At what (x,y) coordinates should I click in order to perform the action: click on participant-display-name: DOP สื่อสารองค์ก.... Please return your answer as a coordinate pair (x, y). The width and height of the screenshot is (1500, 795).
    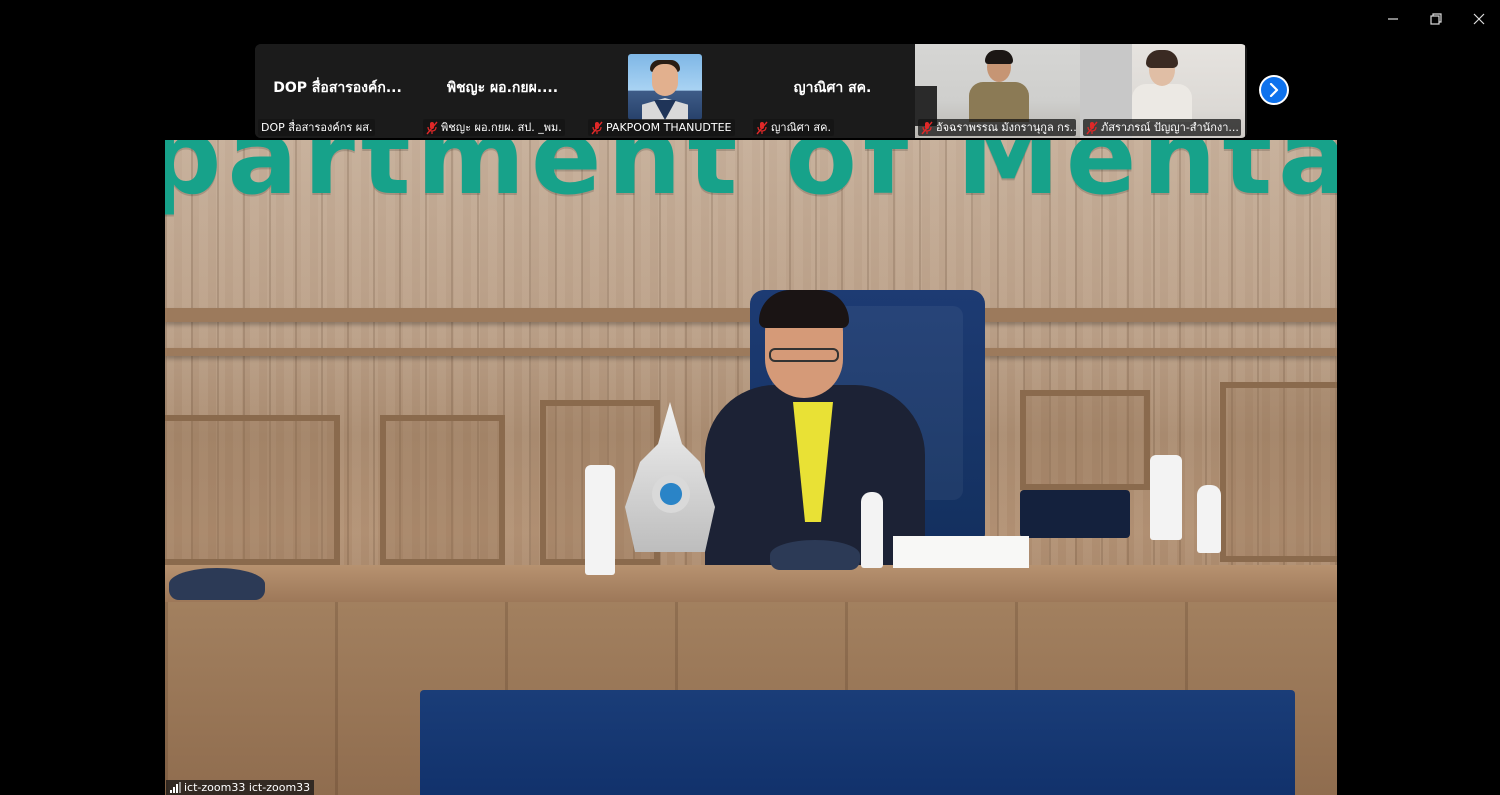
    Looking at the image, I should click on (337, 88).